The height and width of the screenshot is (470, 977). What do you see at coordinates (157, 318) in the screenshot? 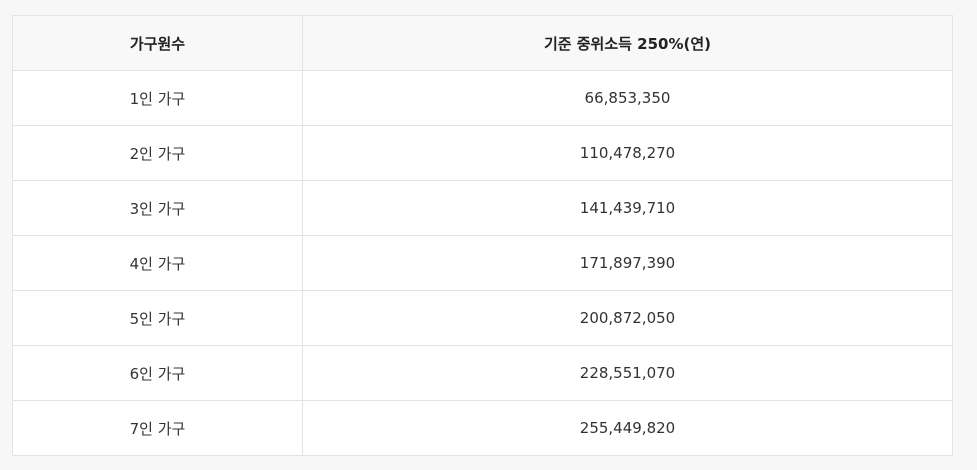
I see `household-size-cell: 5인 가구` at bounding box center [157, 318].